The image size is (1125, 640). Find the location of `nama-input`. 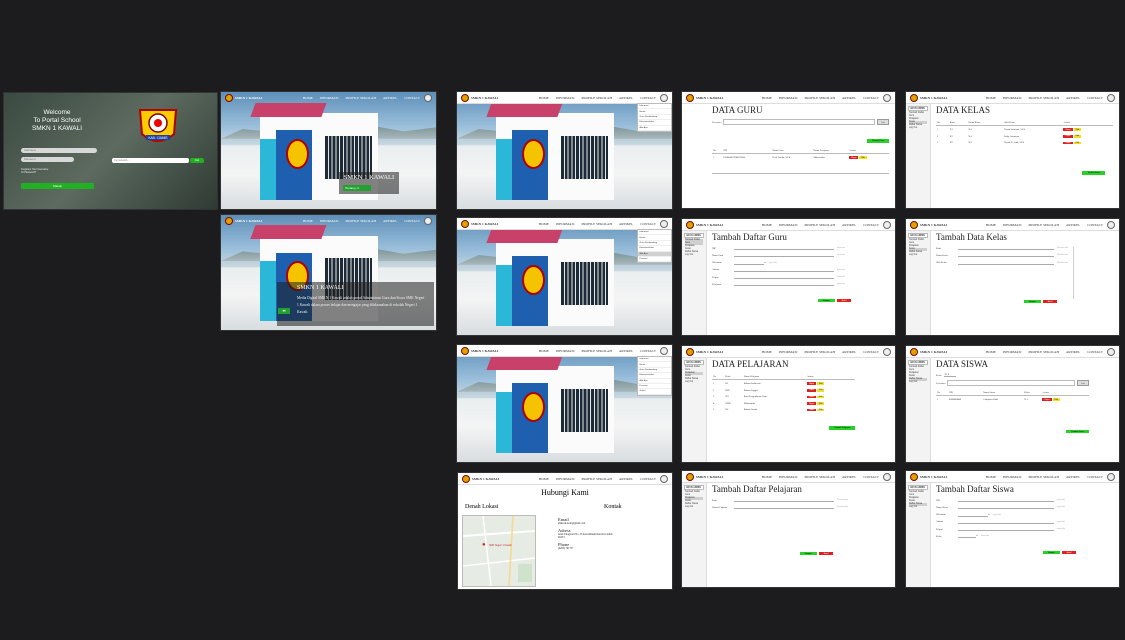

nama-input is located at coordinates (784, 255).